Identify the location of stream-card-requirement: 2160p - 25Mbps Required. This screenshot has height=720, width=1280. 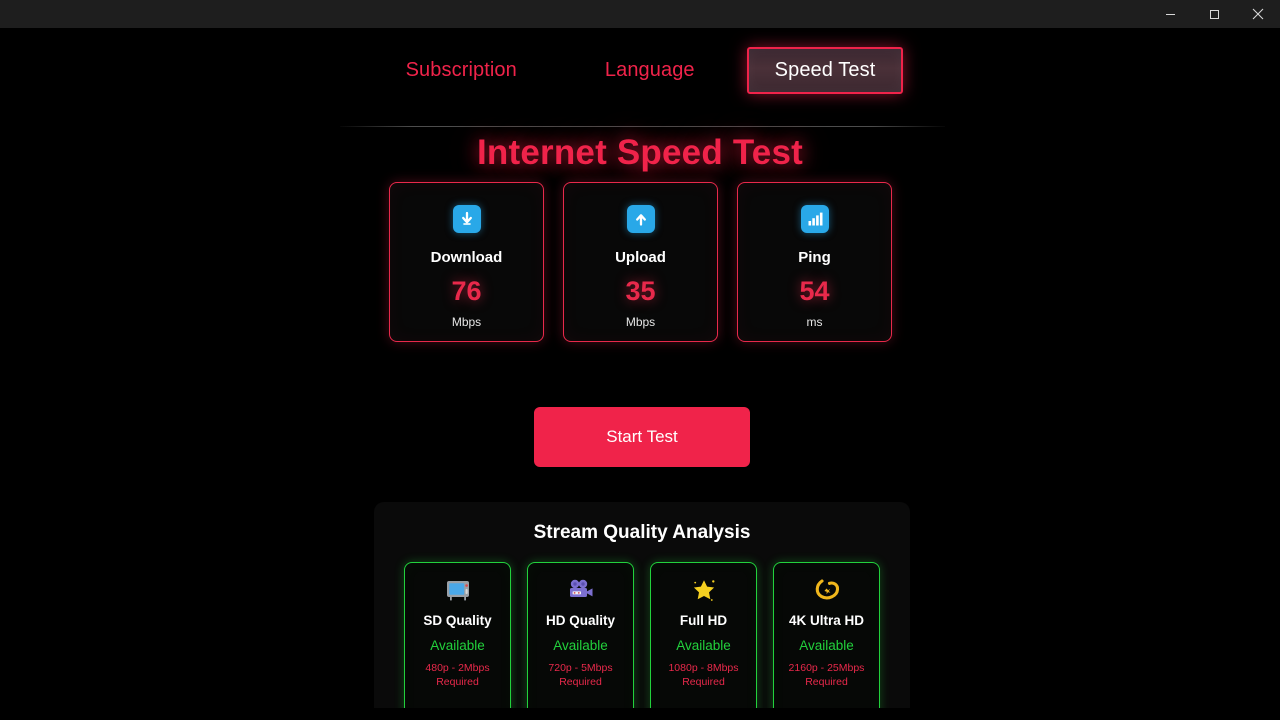
(826, 674).